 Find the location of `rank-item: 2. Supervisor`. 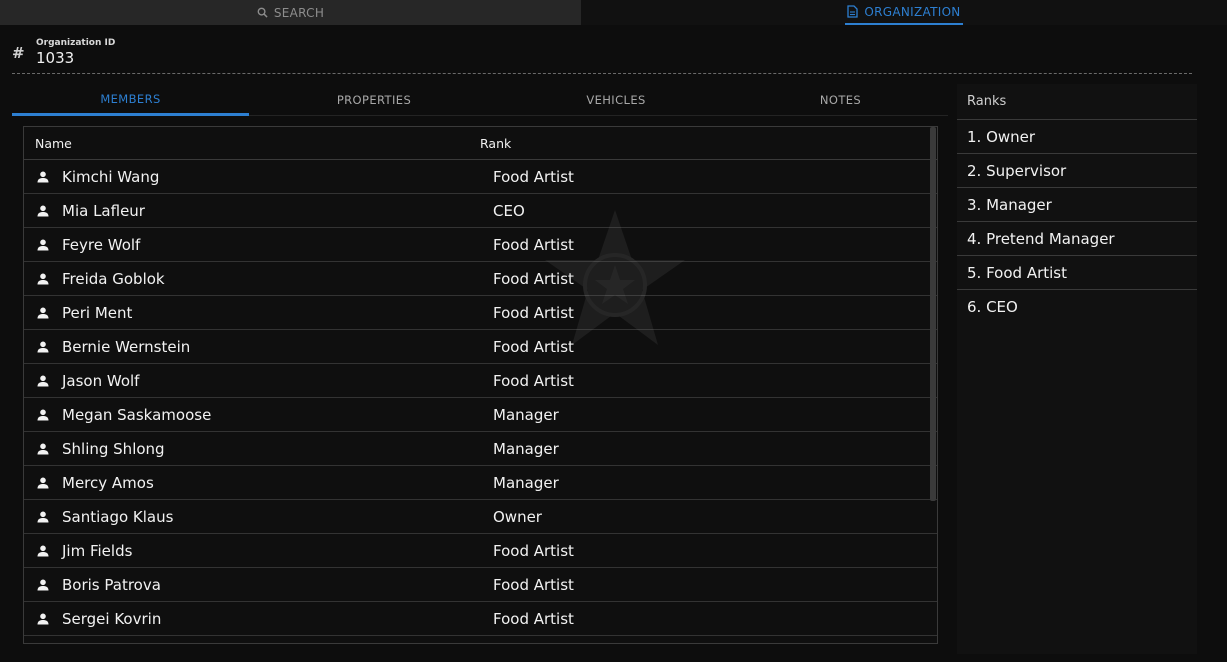

rank-item: 2. Supervisor is located at coordinates (1077, 171).